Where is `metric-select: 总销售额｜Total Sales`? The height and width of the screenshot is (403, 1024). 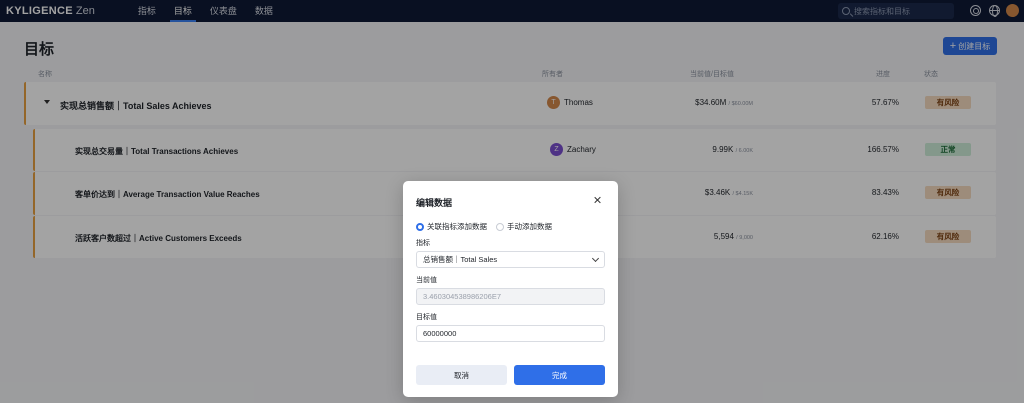
metric-select: 总销售额｜Total Sales is located at coordinates (510, 259).